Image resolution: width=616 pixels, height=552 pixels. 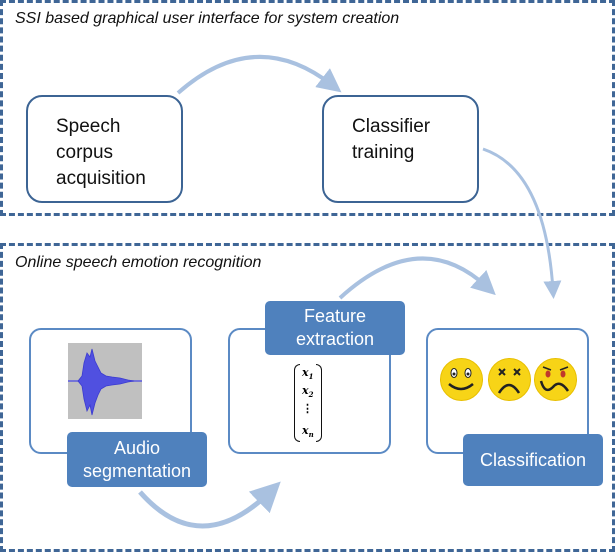 I want to click on step-line: training, so click(x=383, y=152).